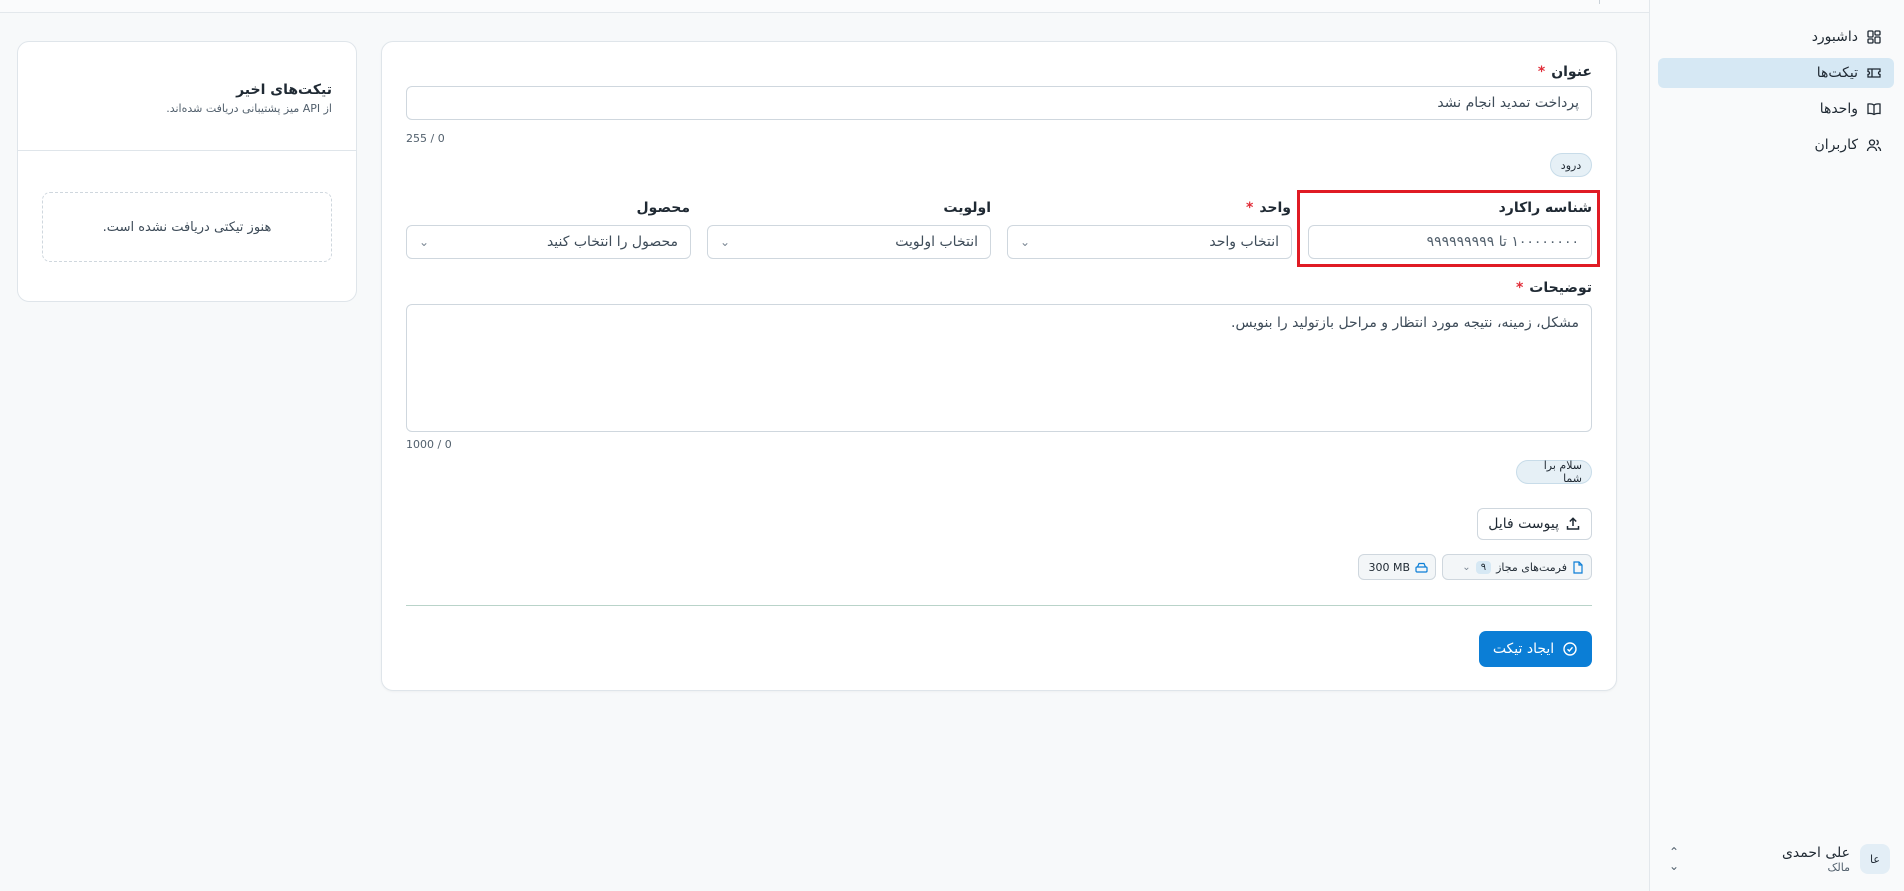 The width and height of the screenshot is (1904, 891). Describe the element at coordinates (1149, 242) in the screenshot. I see `unit-select: انتخاب واحد ⌄` at that location.